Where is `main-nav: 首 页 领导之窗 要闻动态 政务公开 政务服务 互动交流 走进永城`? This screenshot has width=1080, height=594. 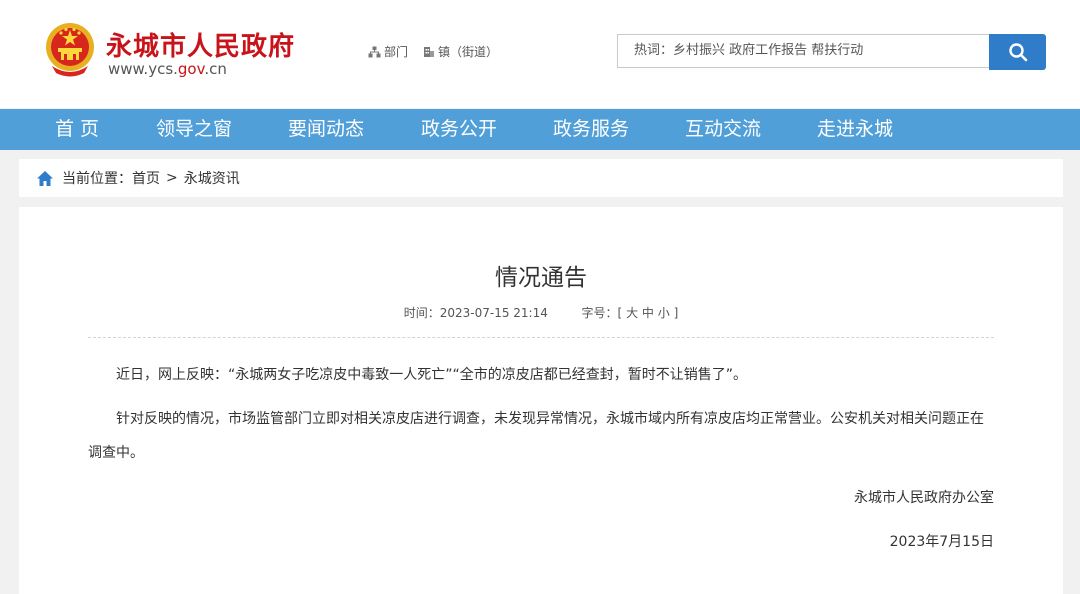 main-nav: 首 页 领导之窗 要闻动态 政务公开 政务服务 互动交流 走进永城 is located at coordinates (540, 129).